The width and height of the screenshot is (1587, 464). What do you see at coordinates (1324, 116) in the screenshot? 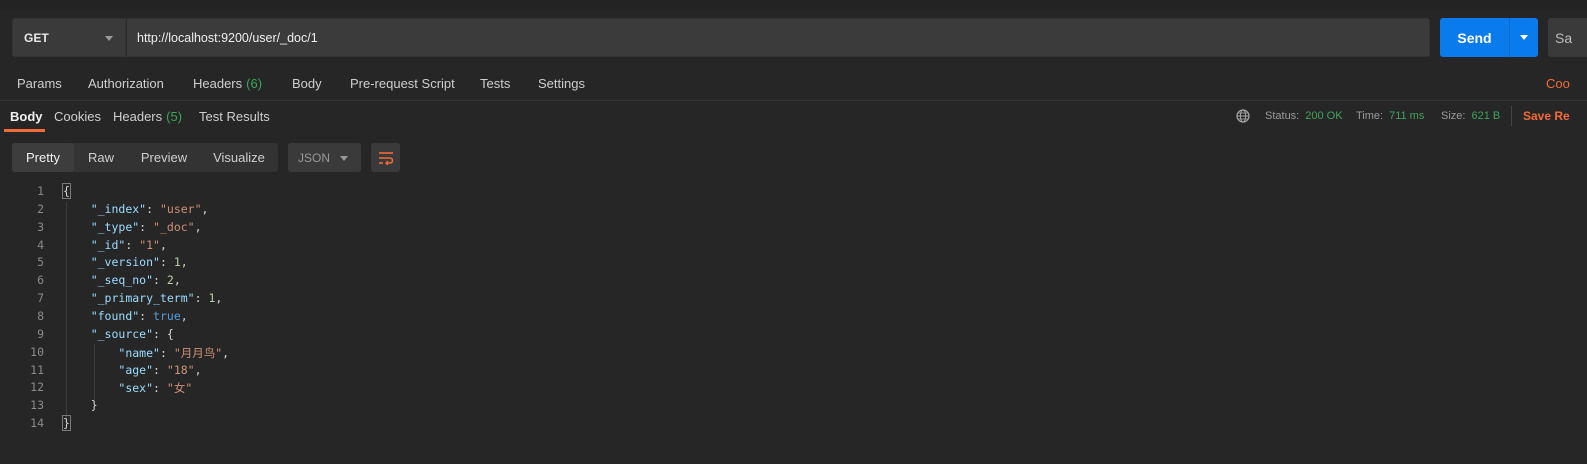
I see `status-value: 200 OK` at bounding box center [1324, 116].